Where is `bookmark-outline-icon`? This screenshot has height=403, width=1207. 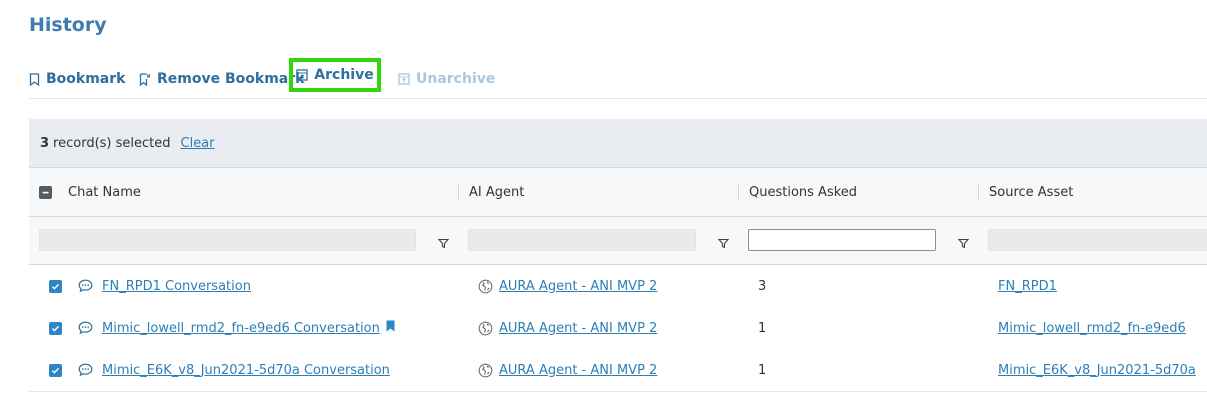
bookmark-outline-icon is located at coordinates (34, 79).